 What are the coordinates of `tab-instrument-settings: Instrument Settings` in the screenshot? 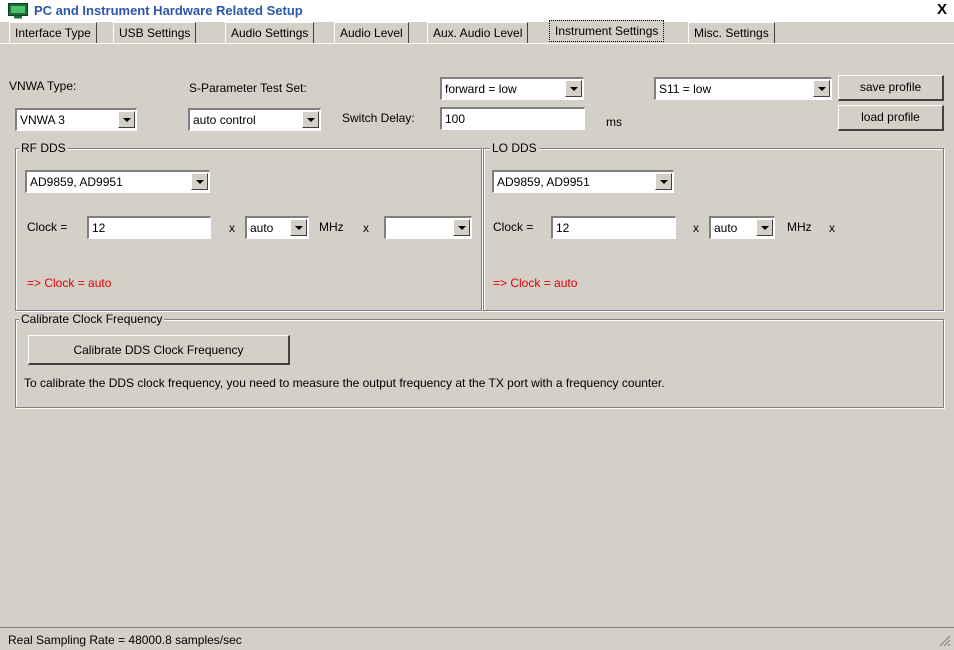 It's located at (607, 31).